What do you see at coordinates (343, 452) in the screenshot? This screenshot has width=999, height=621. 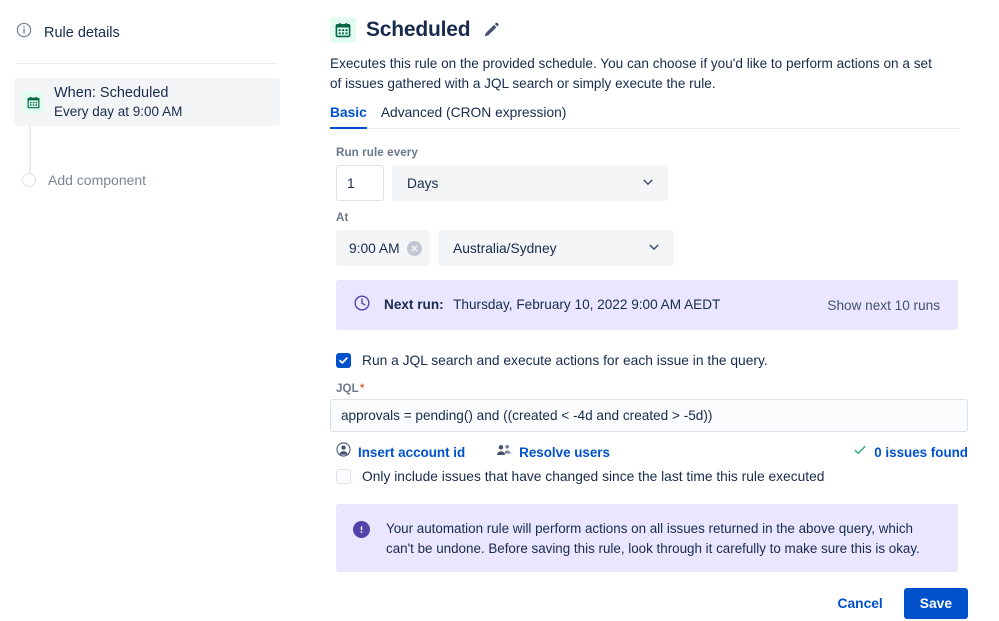 I see `person-icon` at bounding box center [343, 452].